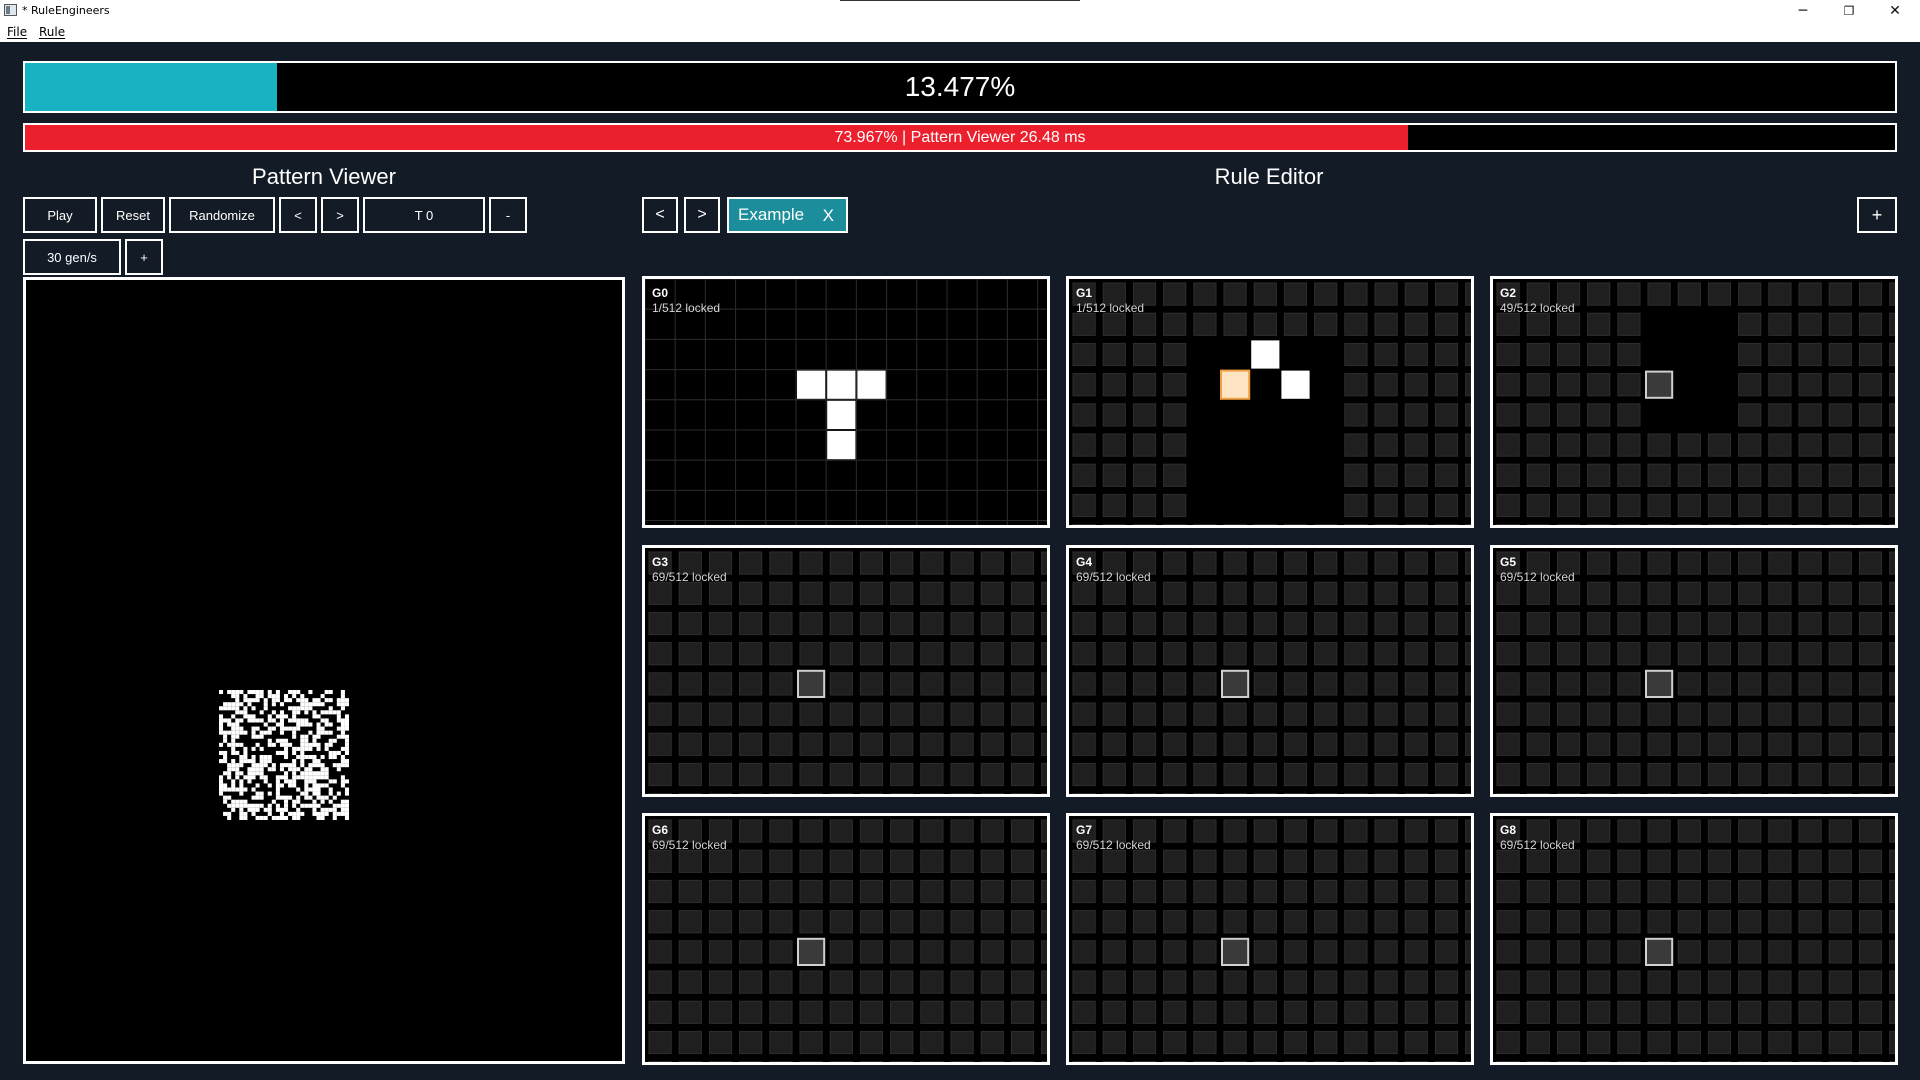  What do you see at coordinates (1508, 293) in the screenshot?
I see `generation-title: G2` at bounding box center [1508, 293].